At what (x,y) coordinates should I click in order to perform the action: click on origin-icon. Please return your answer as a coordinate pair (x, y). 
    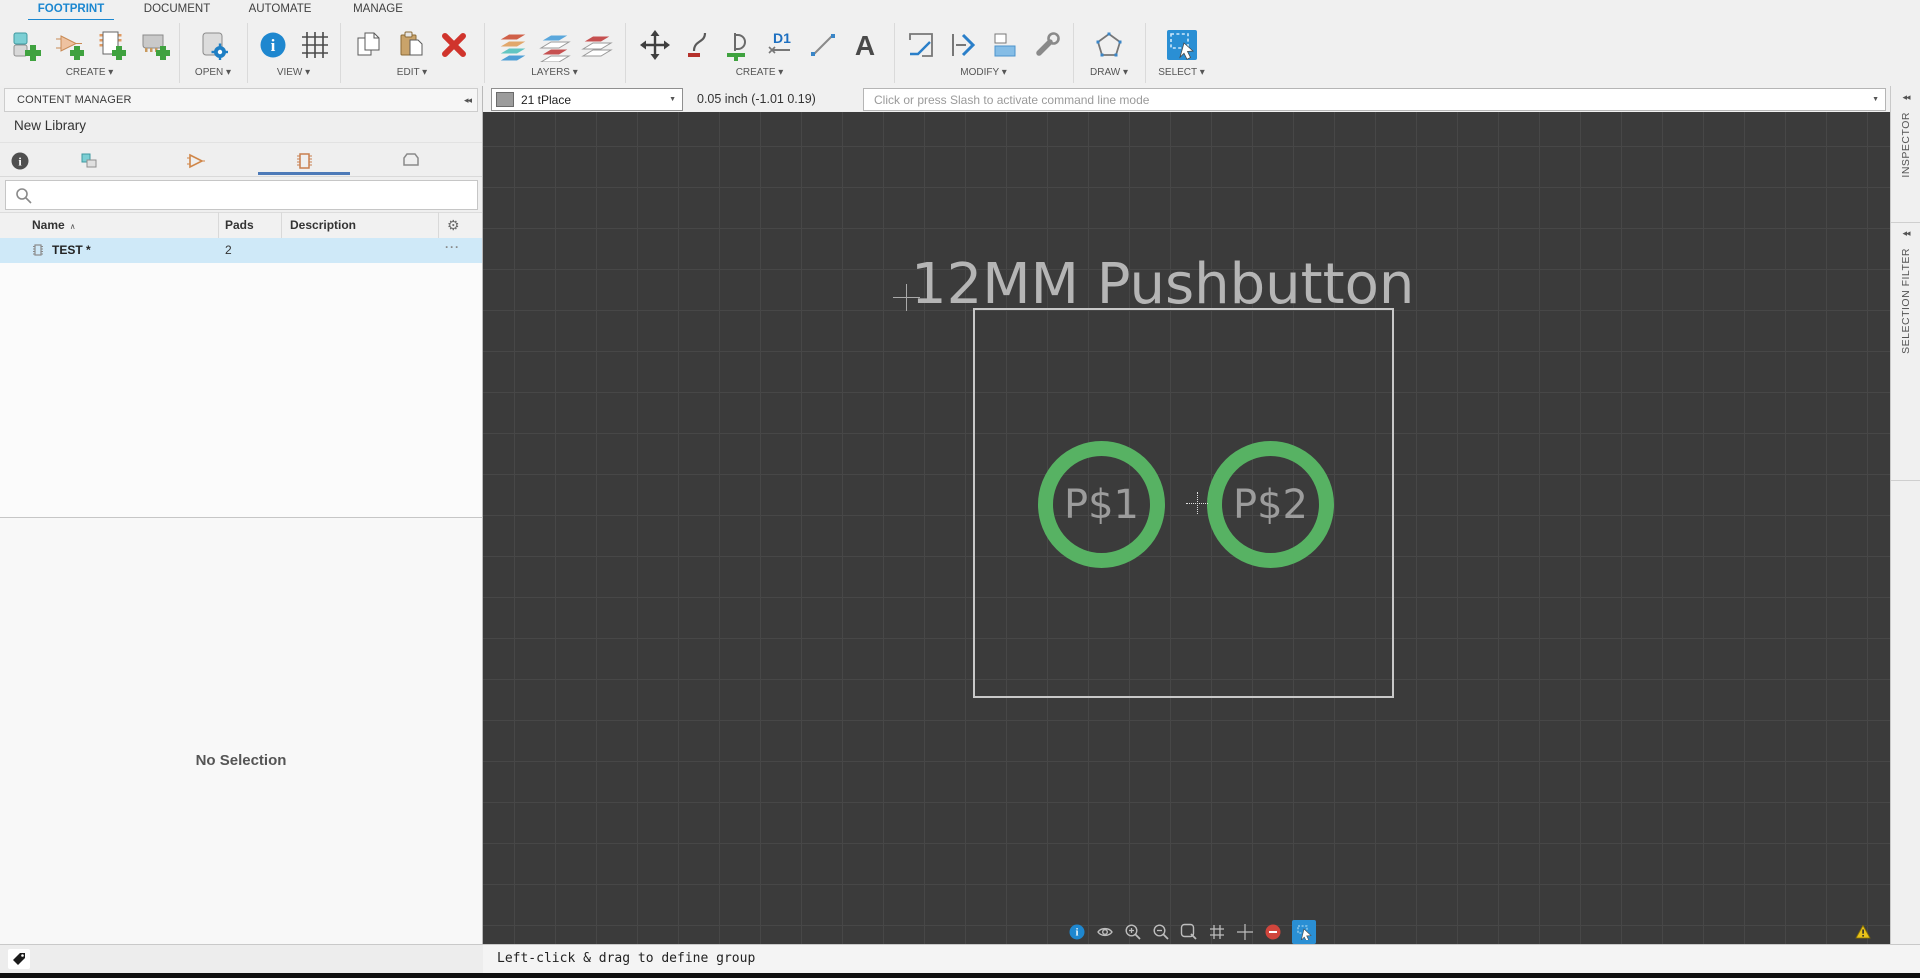
    Looking at the image, I should click on (1245, 932).